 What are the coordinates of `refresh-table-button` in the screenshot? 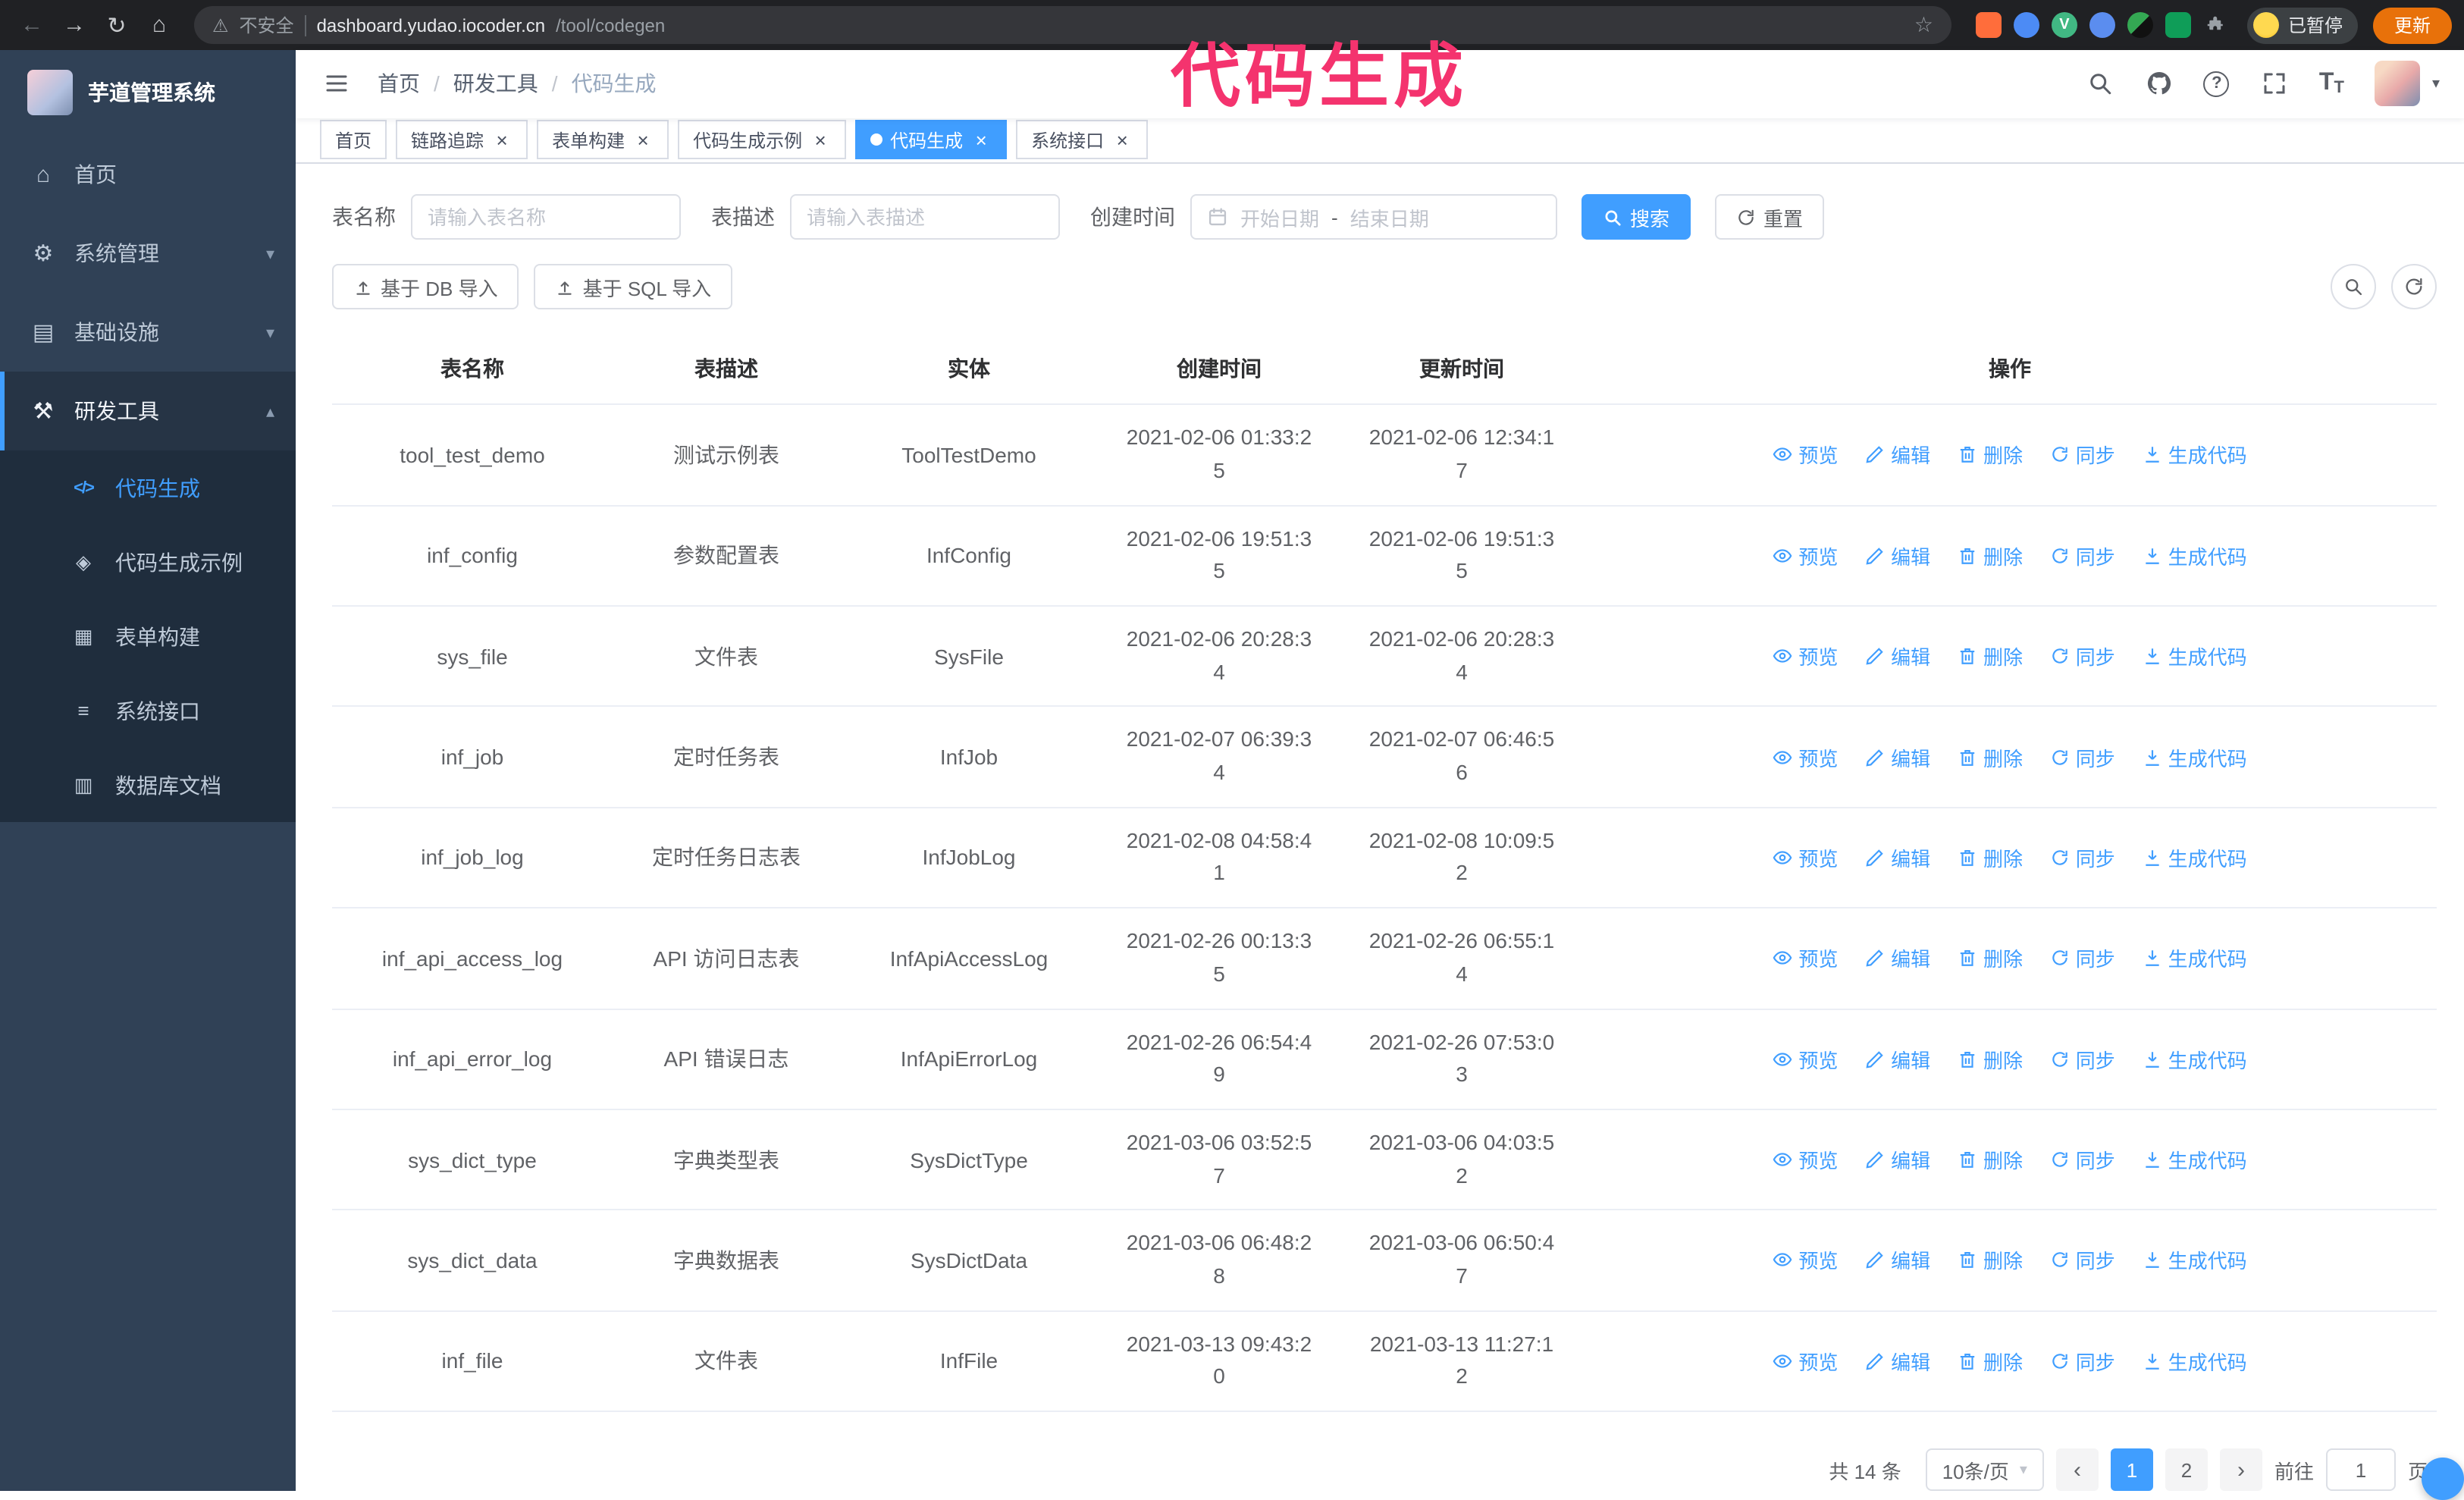 It's located at (2414, 287).